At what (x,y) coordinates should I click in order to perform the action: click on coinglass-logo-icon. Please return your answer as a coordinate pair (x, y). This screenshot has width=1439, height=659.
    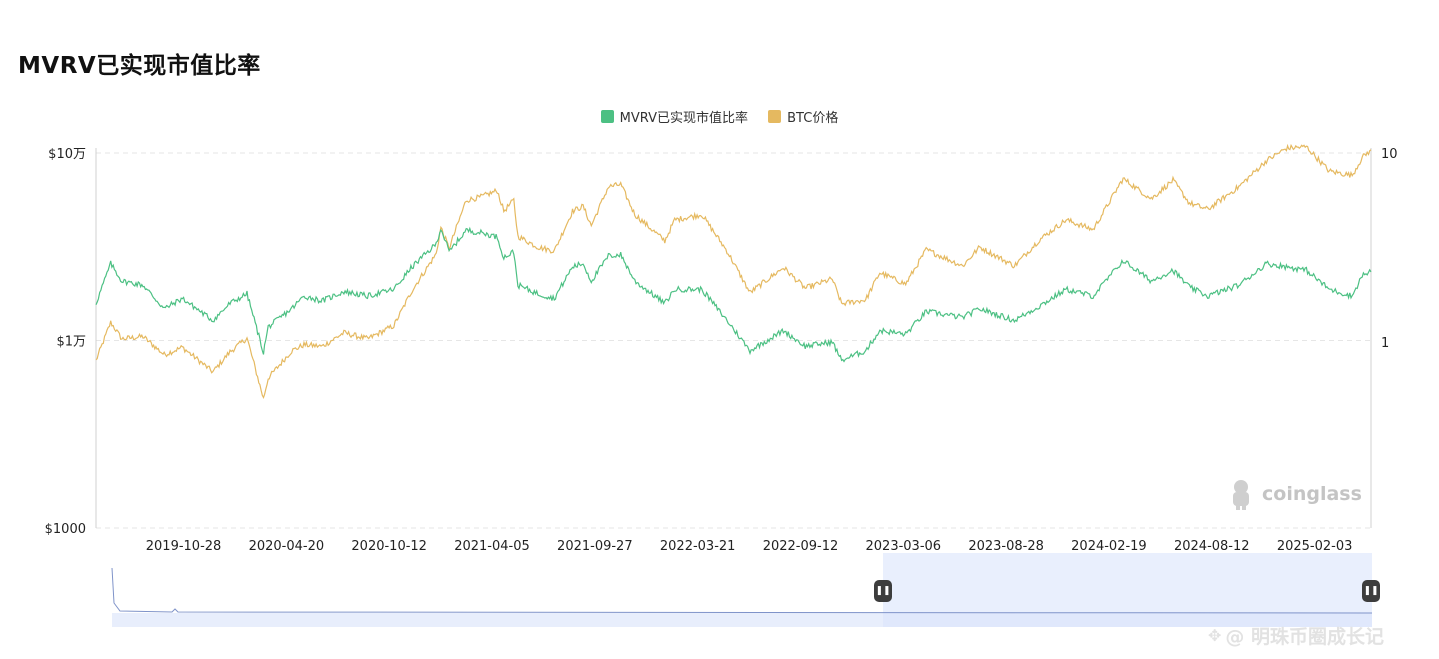
    Looking at the image, I should click on (1241, 495).